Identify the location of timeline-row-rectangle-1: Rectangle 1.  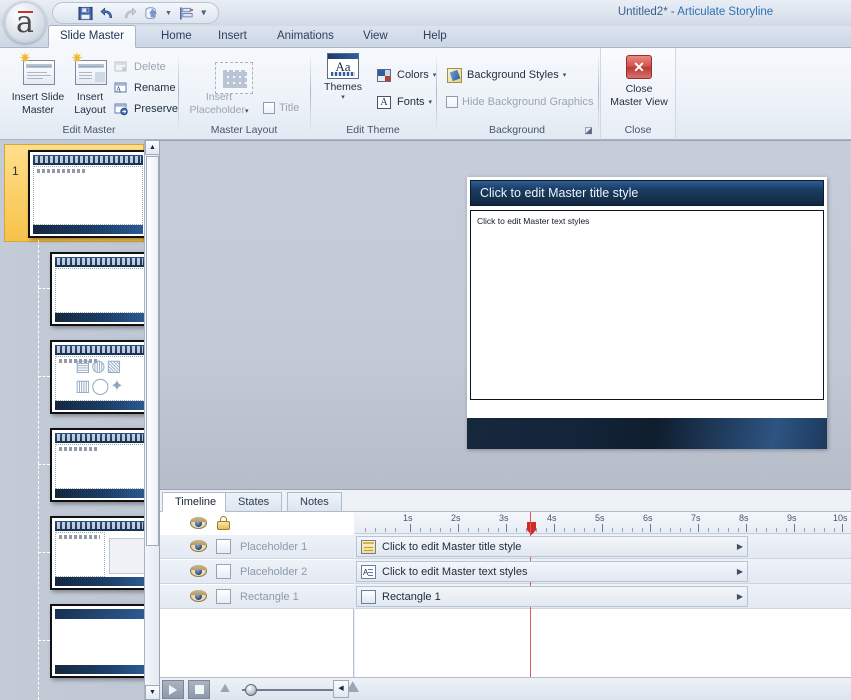
(257, 596).